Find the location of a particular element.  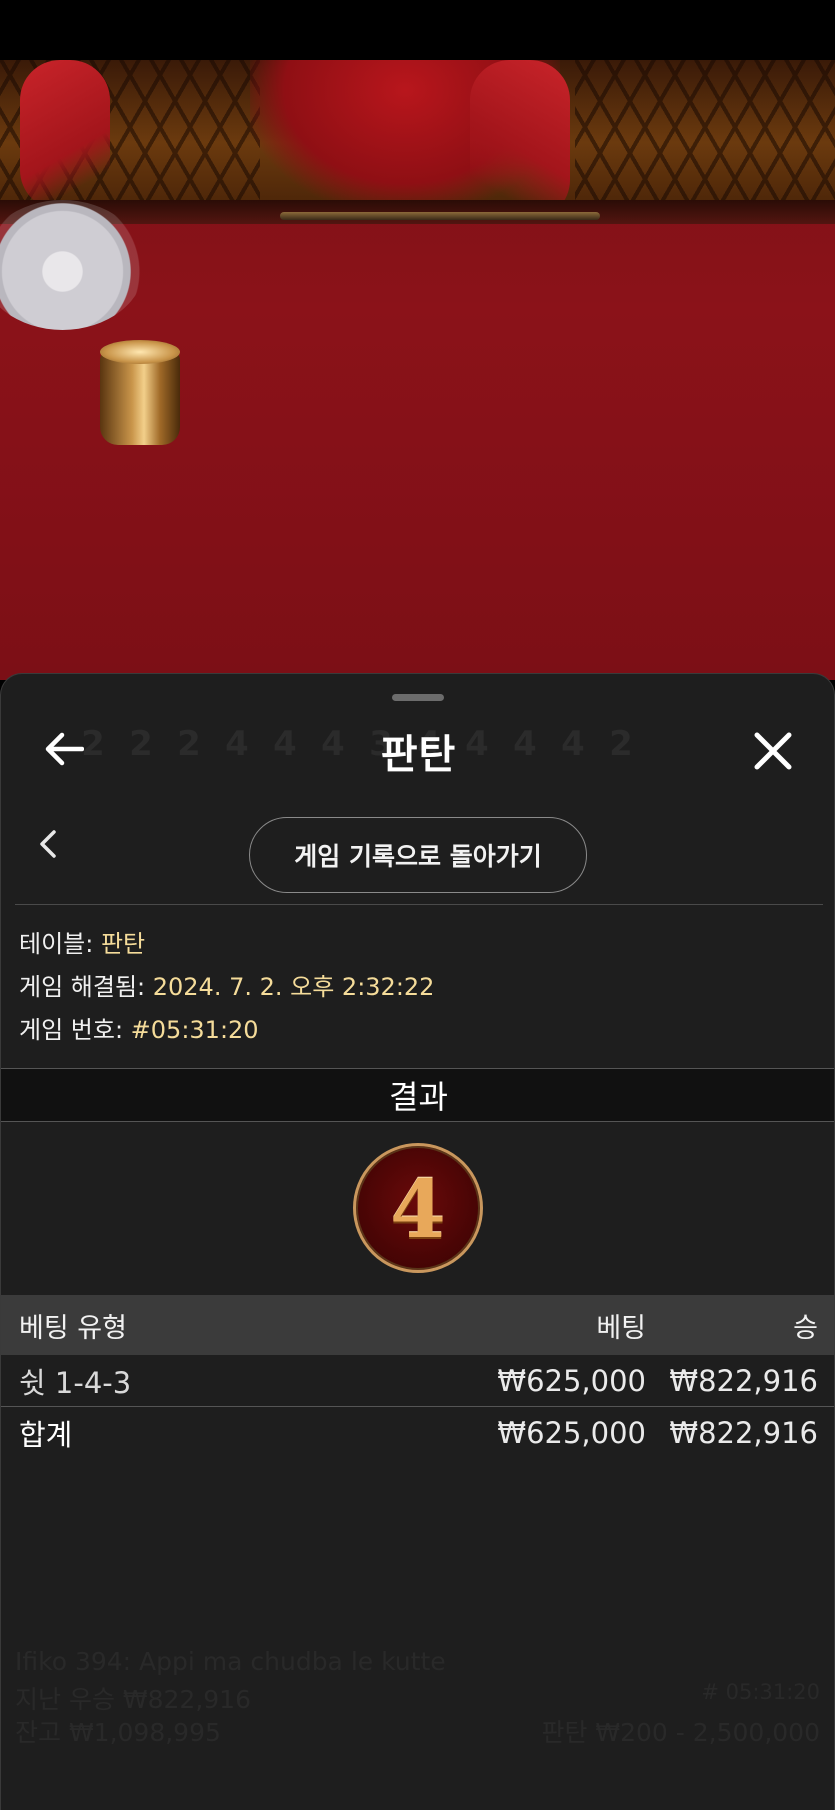

dealer-arm-right is located at coordinates (520, 140).